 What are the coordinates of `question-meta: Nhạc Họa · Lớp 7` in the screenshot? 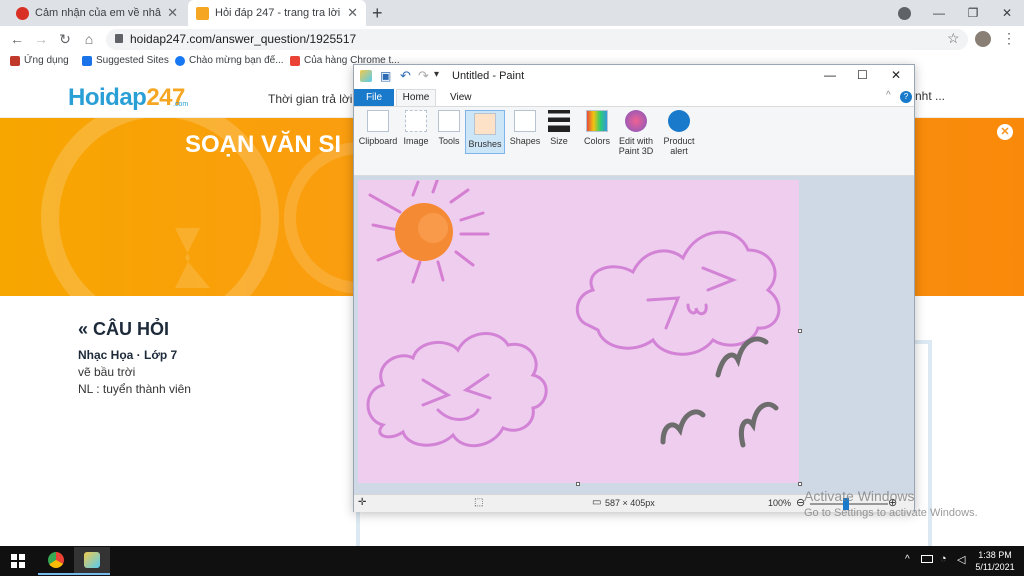 It's located at (128, 355).